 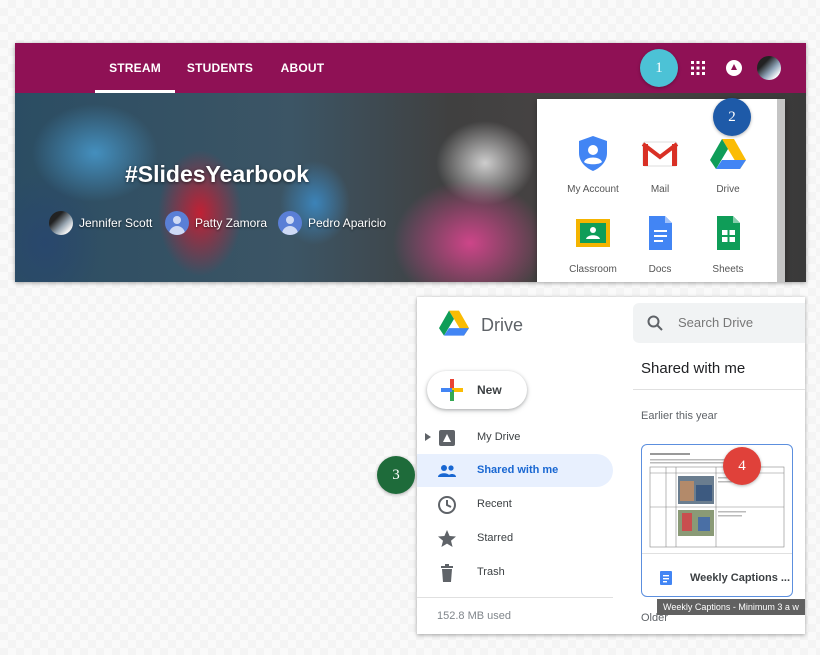 What do you see at coordinates (769, 68) in the screenshot?
I see `account-avatar` at bounding box center [769, 68].